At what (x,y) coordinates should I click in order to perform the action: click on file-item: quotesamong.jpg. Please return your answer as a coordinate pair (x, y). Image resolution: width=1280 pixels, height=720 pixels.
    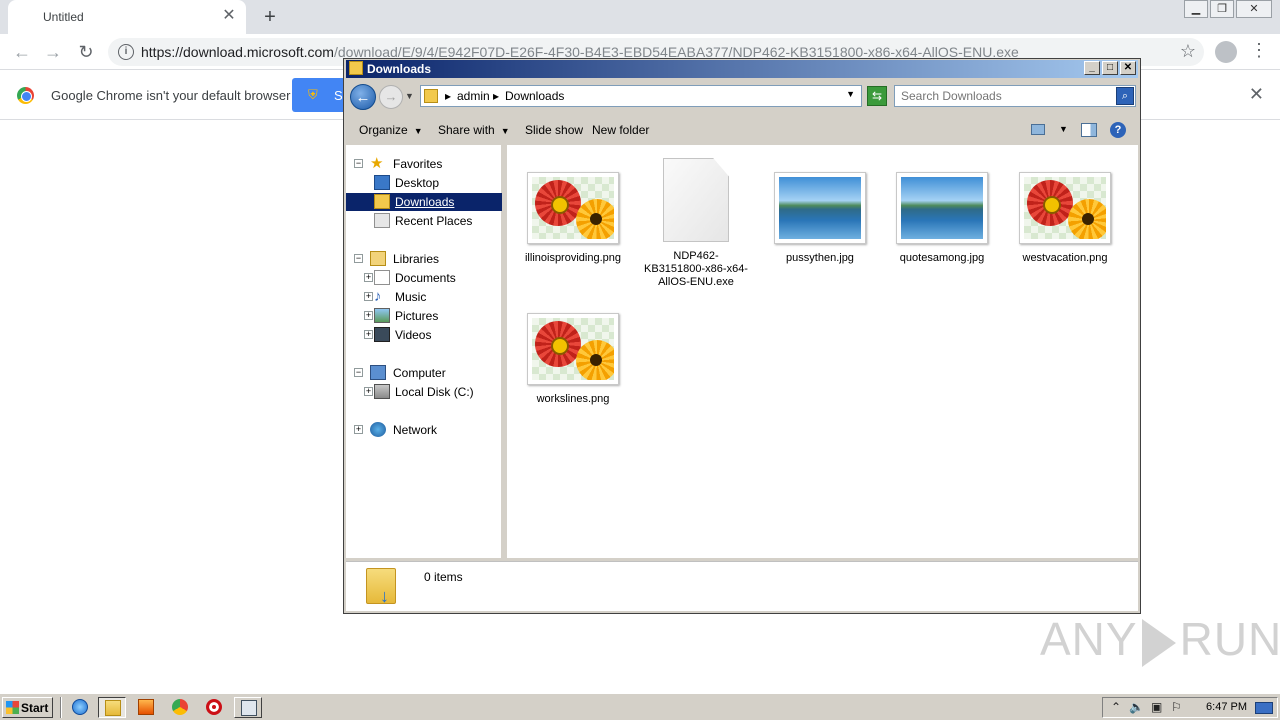
    Looking at the image, I should click on (942, 218).